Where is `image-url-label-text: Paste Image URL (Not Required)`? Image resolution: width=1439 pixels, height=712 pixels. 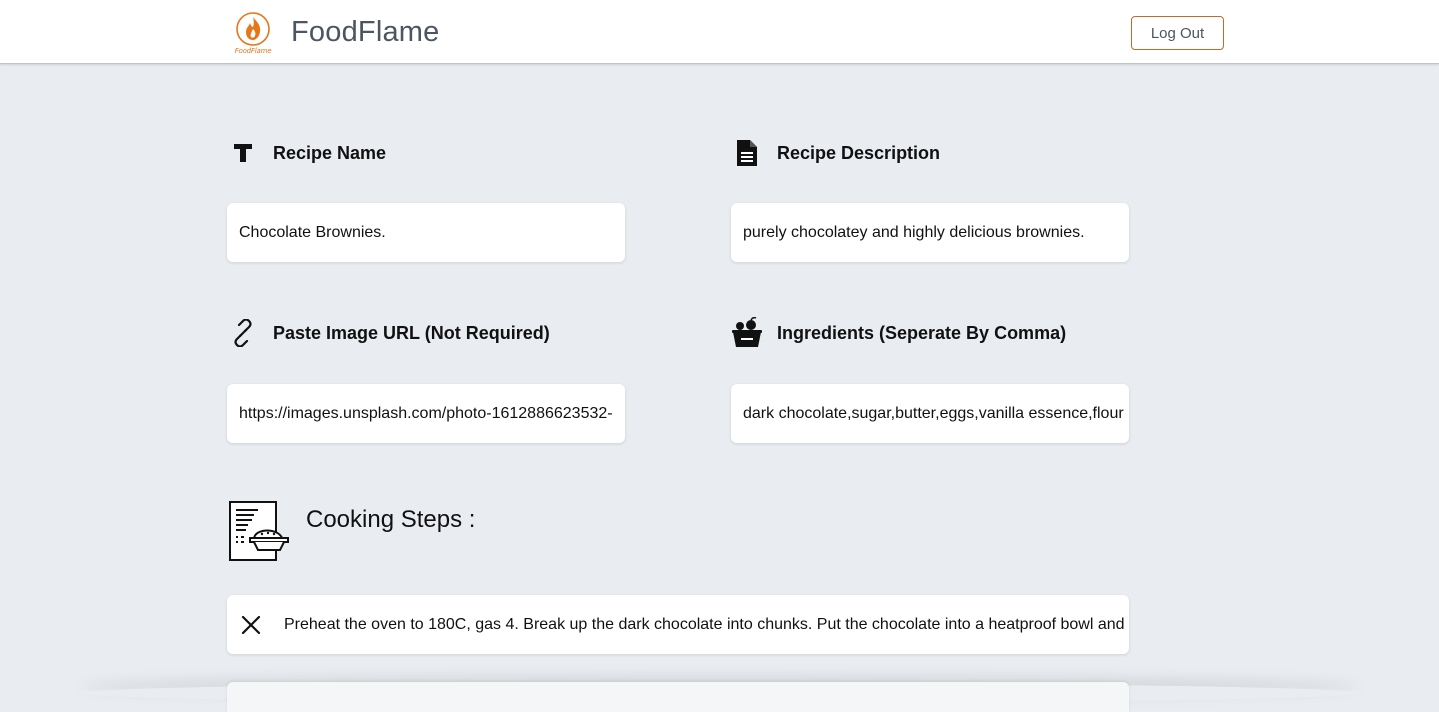 image-url-label-text: Paste Image URL (Not Required) is located at coordinates (411, 332).